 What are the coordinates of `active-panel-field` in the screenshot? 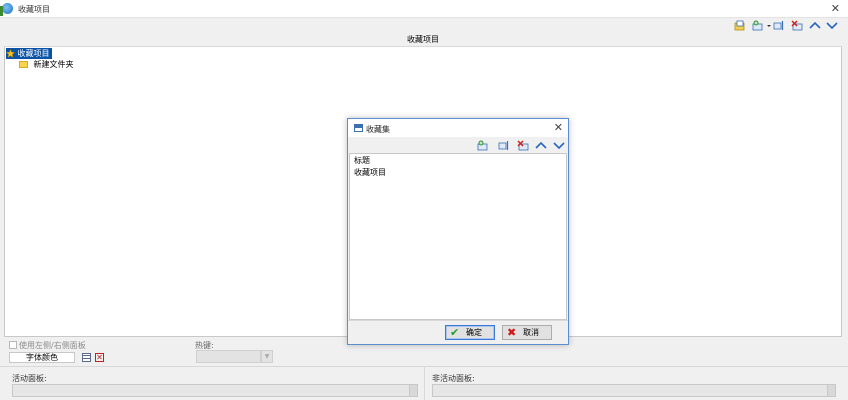 It's located at (215, 390).